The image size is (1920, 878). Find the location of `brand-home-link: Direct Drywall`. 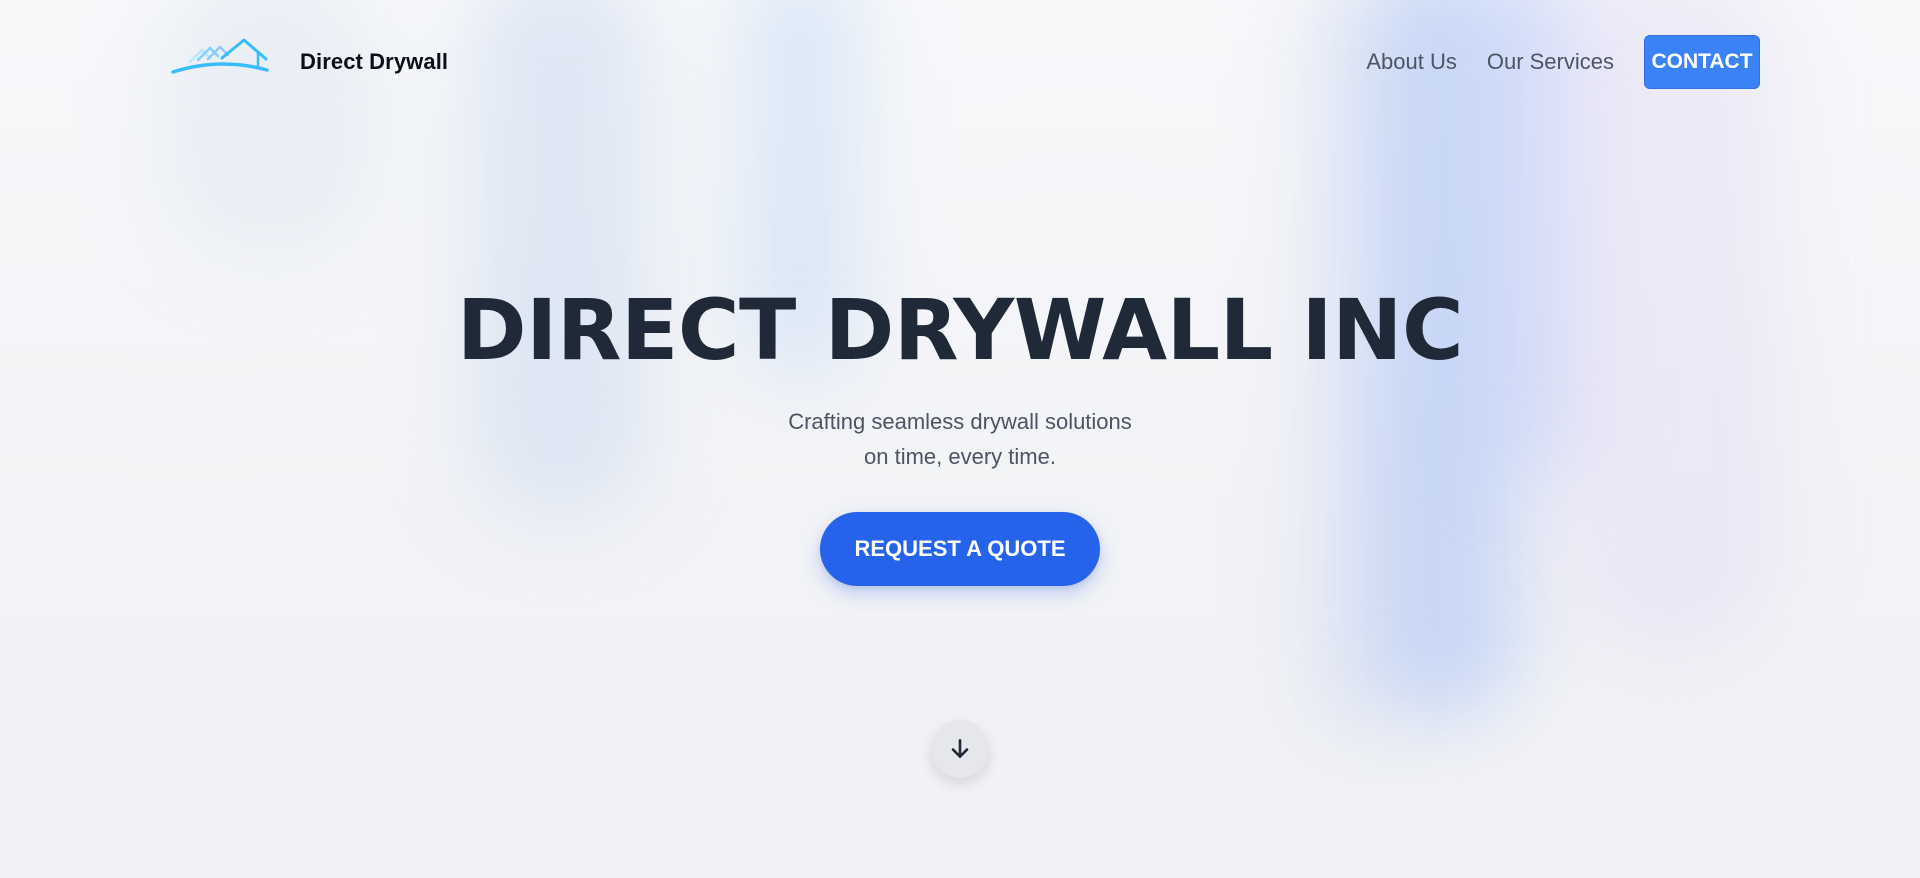

brand-home-link: Direct Drywall is located at coordinates (309, 62).